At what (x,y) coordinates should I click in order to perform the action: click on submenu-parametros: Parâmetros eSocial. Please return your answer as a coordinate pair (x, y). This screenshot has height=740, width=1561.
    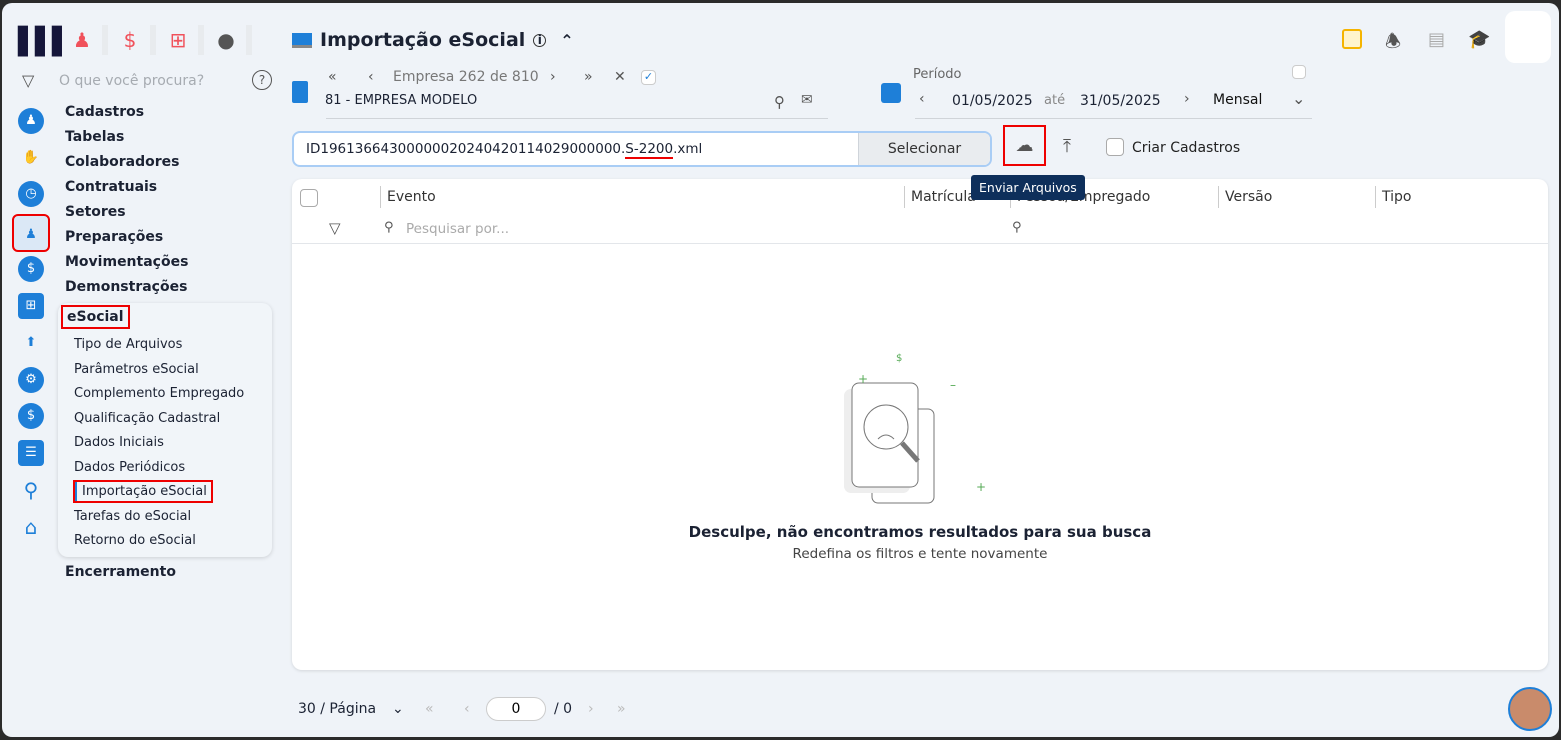
    Looking at the image, I should click on (136, 369).